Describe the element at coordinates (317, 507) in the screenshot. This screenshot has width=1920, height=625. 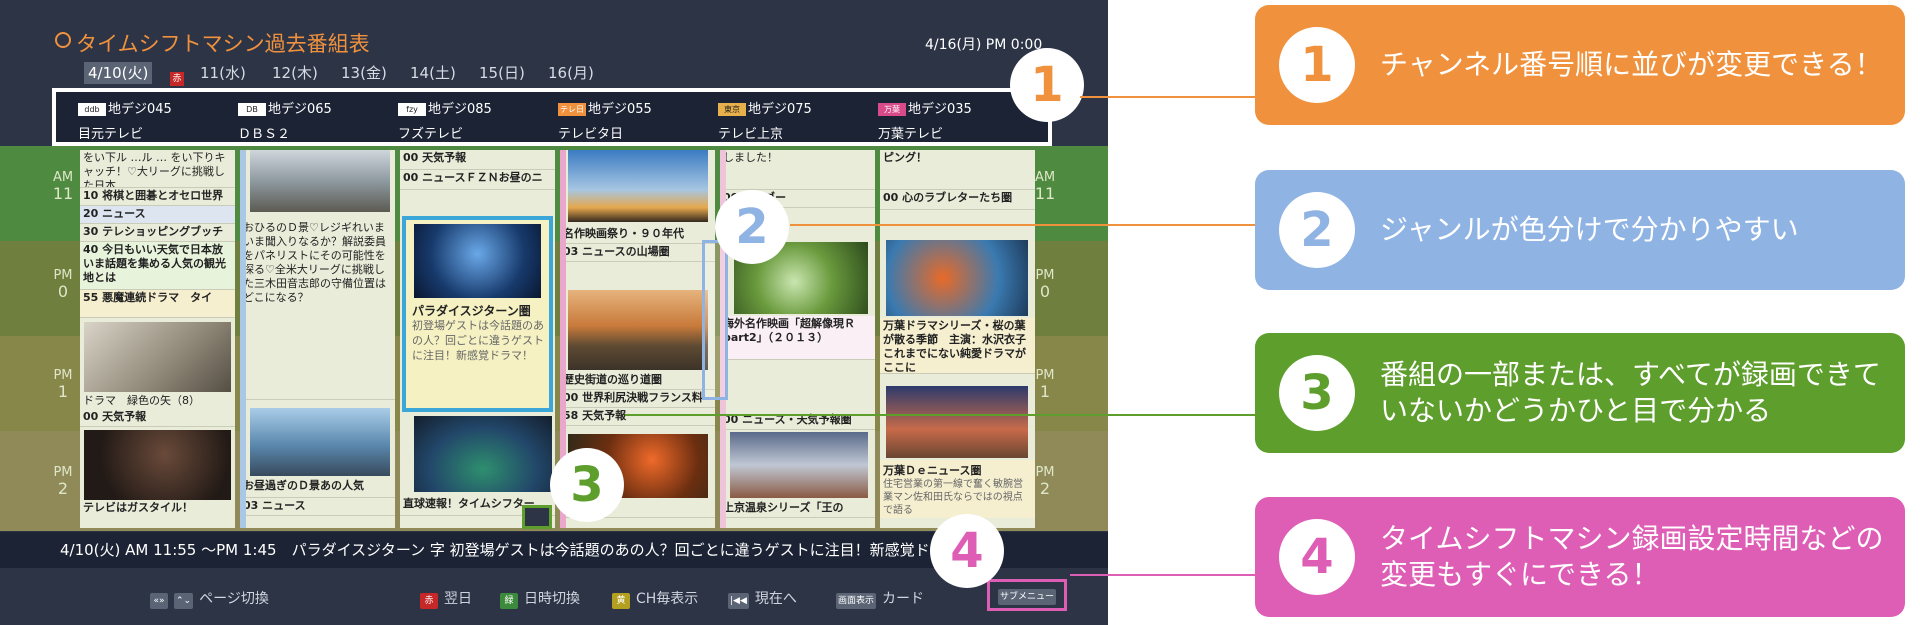
I see `program-cell: 03 ニュース` at that location.